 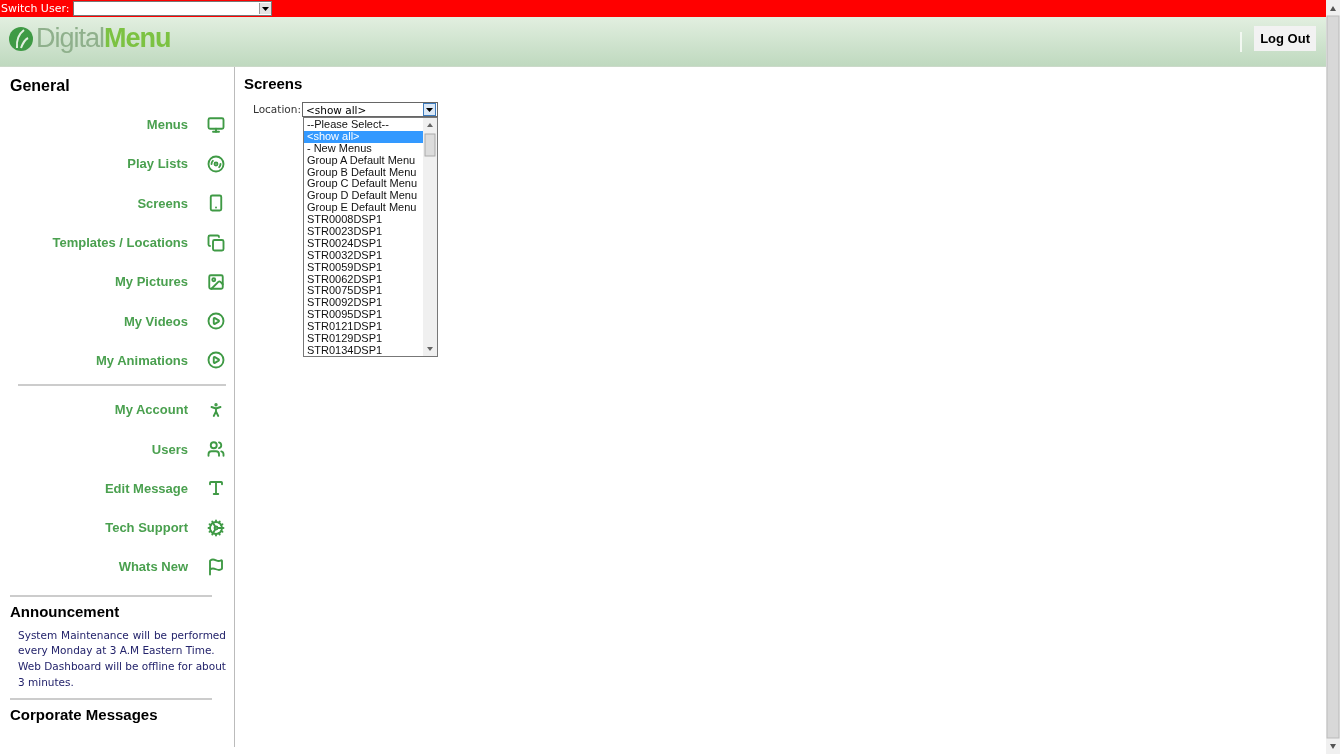 I want to click on dropdown-option: Group E Default Menu, so click(x=363, y=208).